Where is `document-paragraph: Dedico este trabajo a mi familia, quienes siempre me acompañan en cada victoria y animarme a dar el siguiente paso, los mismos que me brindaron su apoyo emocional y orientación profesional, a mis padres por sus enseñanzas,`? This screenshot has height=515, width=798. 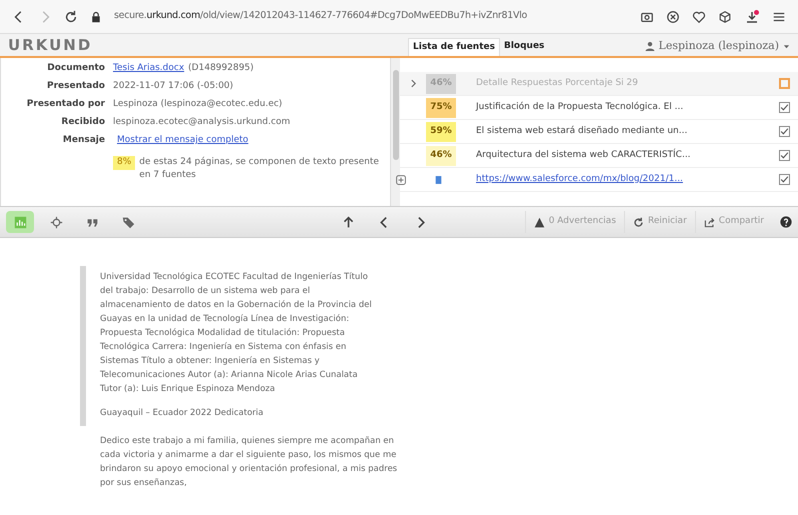 document-paragraph: Dedico este trabajo a mi familia, quienes siempre me acompañan en cada victoria y animarme a dar el siguiente paso, los mismos que me brindaron su apoyo emocional y orientación profesional, a mis padres por sus enseñanzas, is located at coordinates (249, 462).